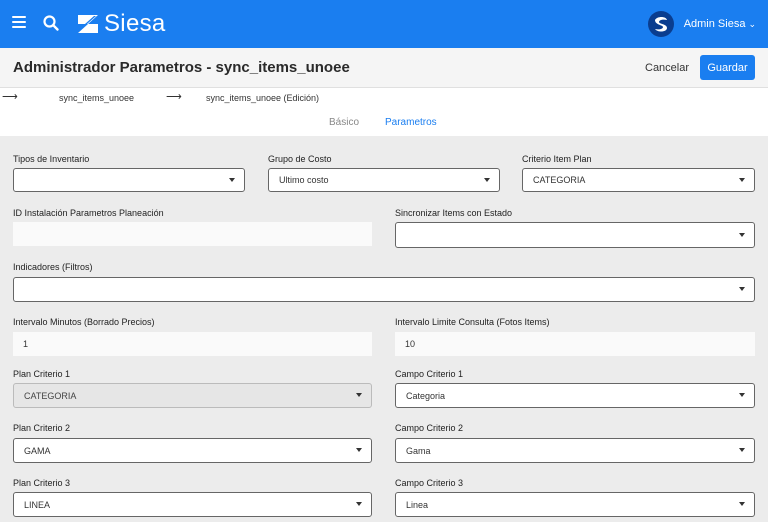 The width and height of the screenshot is (768, 522). I want to click on plan-criterio-3-value: LINEA, so click(37, 504).